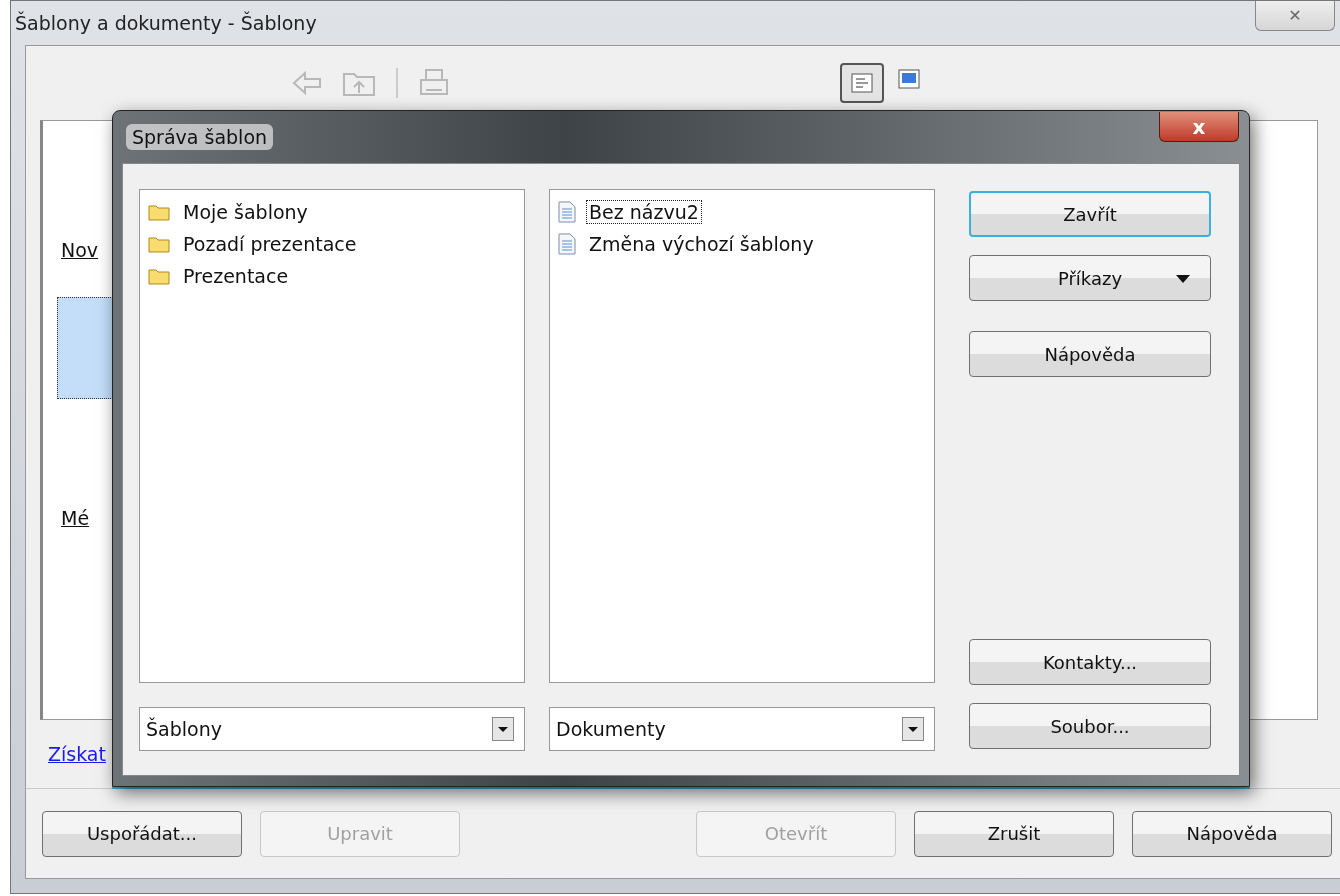  What do you see at coordinates (80, 250) in the screenshot?
I see `category-label: Nov` at bounding box center [80, 250].